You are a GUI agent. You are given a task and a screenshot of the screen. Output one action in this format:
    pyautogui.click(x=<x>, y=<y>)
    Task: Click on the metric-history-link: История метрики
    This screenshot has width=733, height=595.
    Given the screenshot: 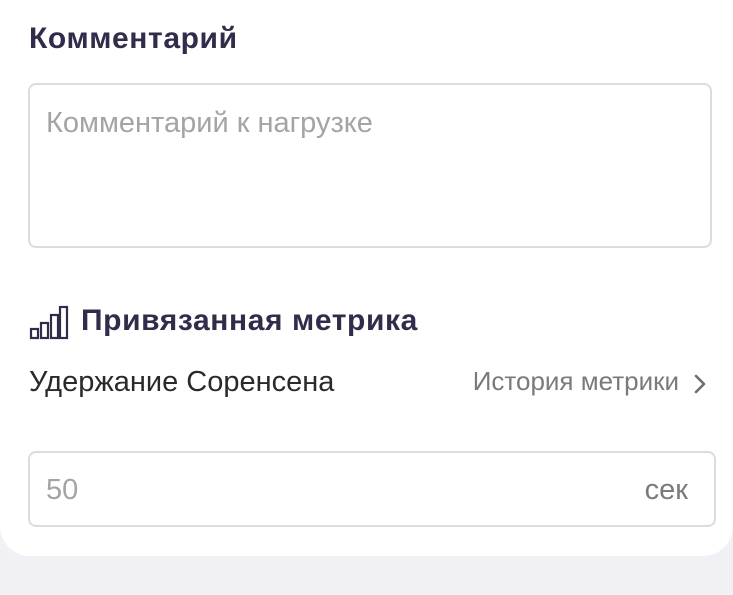 What is the action you would take?
    pyautogui.click(x=590, y=381)
    